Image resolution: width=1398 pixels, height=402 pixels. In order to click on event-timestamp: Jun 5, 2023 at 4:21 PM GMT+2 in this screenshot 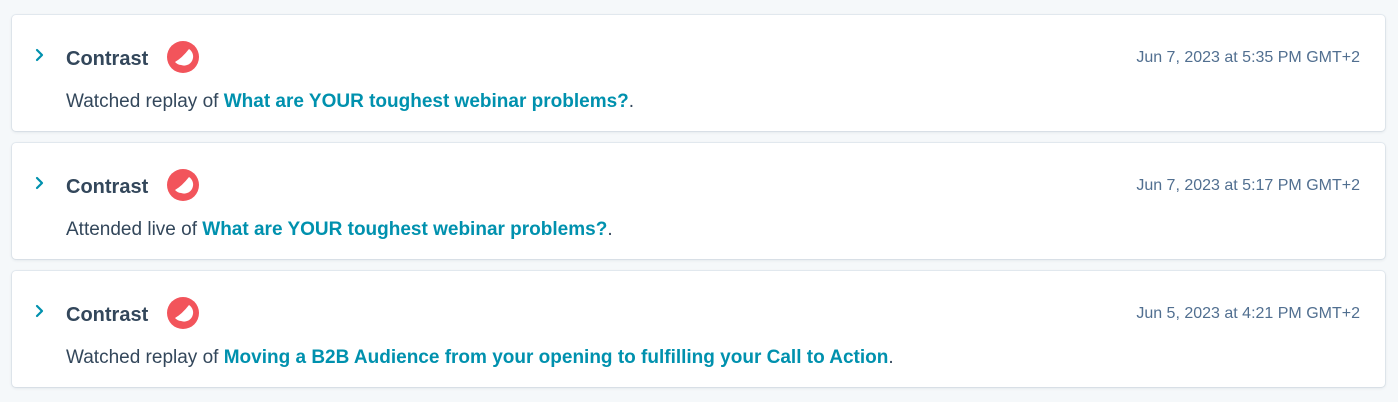, I will do `click(1248, 313)`.